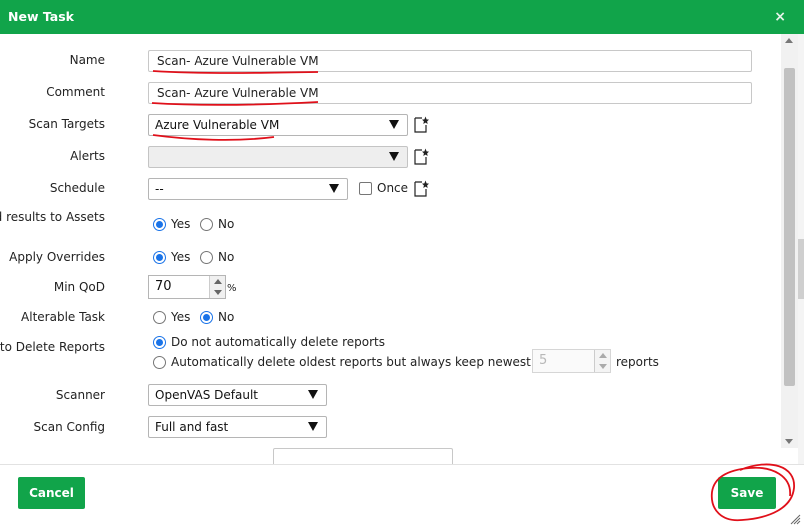 Image resolution: width=804 pixels, height=526 pixels. Describe the element at coordinates (181, 224) in the screenshot. I see `add-results-yes-label: Yes` at that location.